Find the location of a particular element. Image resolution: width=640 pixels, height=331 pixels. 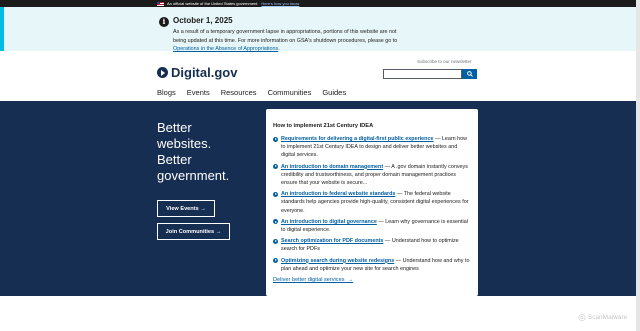

deliver-services-link: Deliver better digital services → is located at coordinates (372, 280).